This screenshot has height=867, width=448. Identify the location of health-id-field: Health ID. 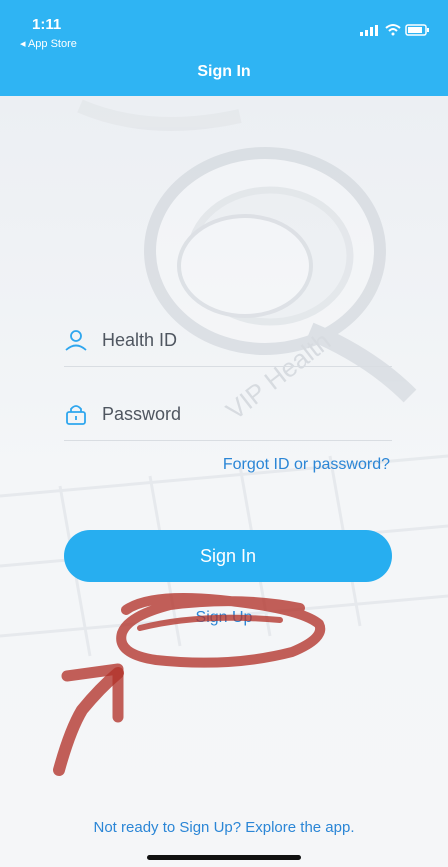
(228, 342).